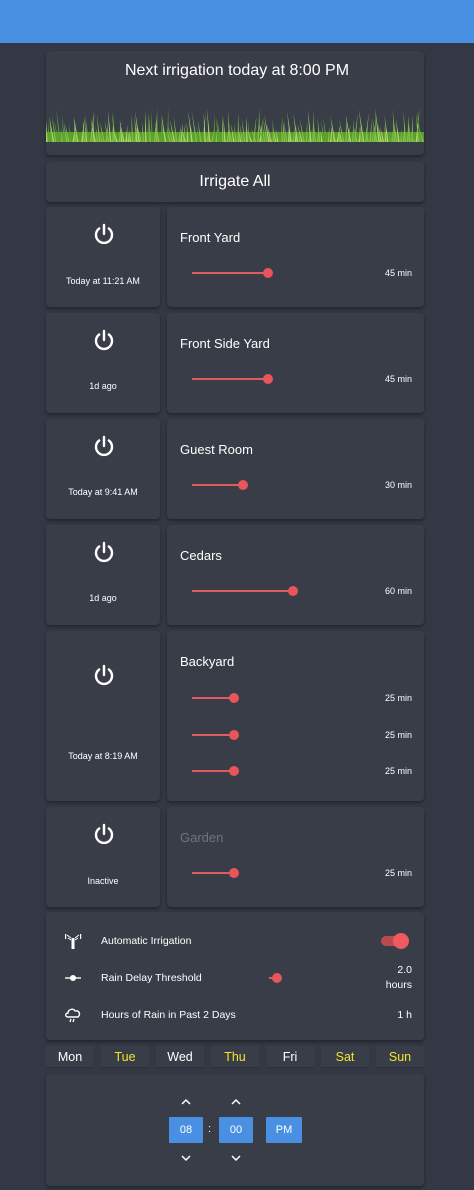  Describe the element at coordinates (345, 1057) in the screenshot. I see `day-sat: Sat` at that location.